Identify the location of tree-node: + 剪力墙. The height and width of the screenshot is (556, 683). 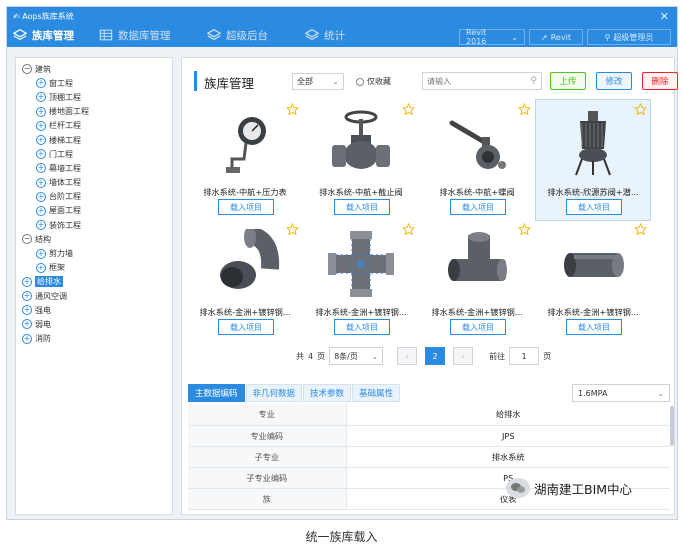
(94, 253).